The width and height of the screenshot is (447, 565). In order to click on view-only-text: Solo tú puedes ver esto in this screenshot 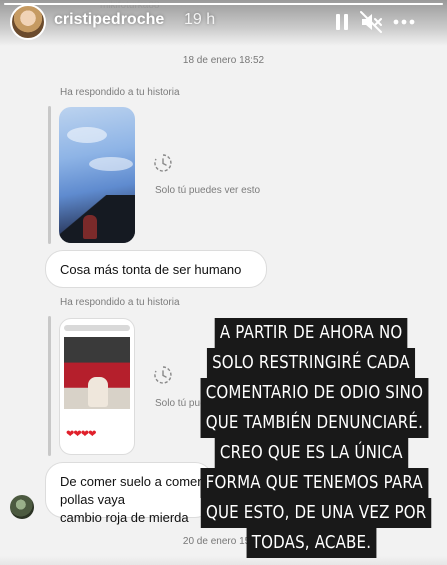, I will do `click(208, 190)`.